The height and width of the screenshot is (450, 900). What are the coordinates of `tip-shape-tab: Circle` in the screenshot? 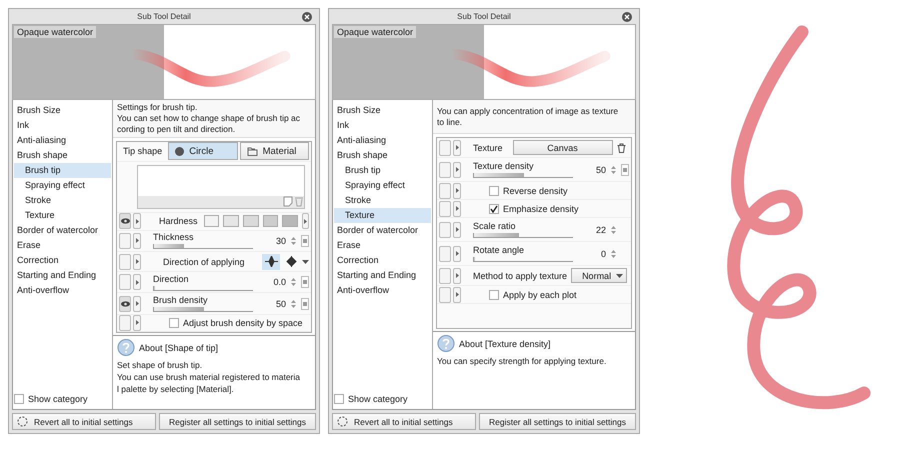 It's located at (203, 151).